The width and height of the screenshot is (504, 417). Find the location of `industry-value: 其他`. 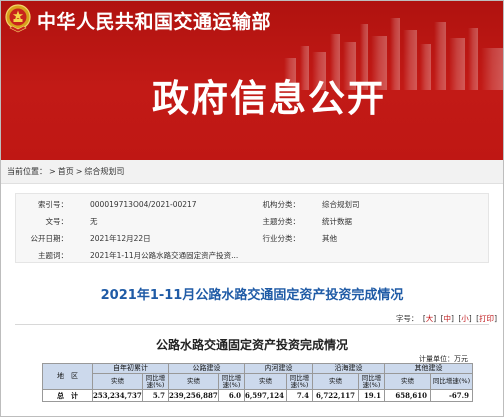

industry-value: 其他 is located at coordinates (329, 238).